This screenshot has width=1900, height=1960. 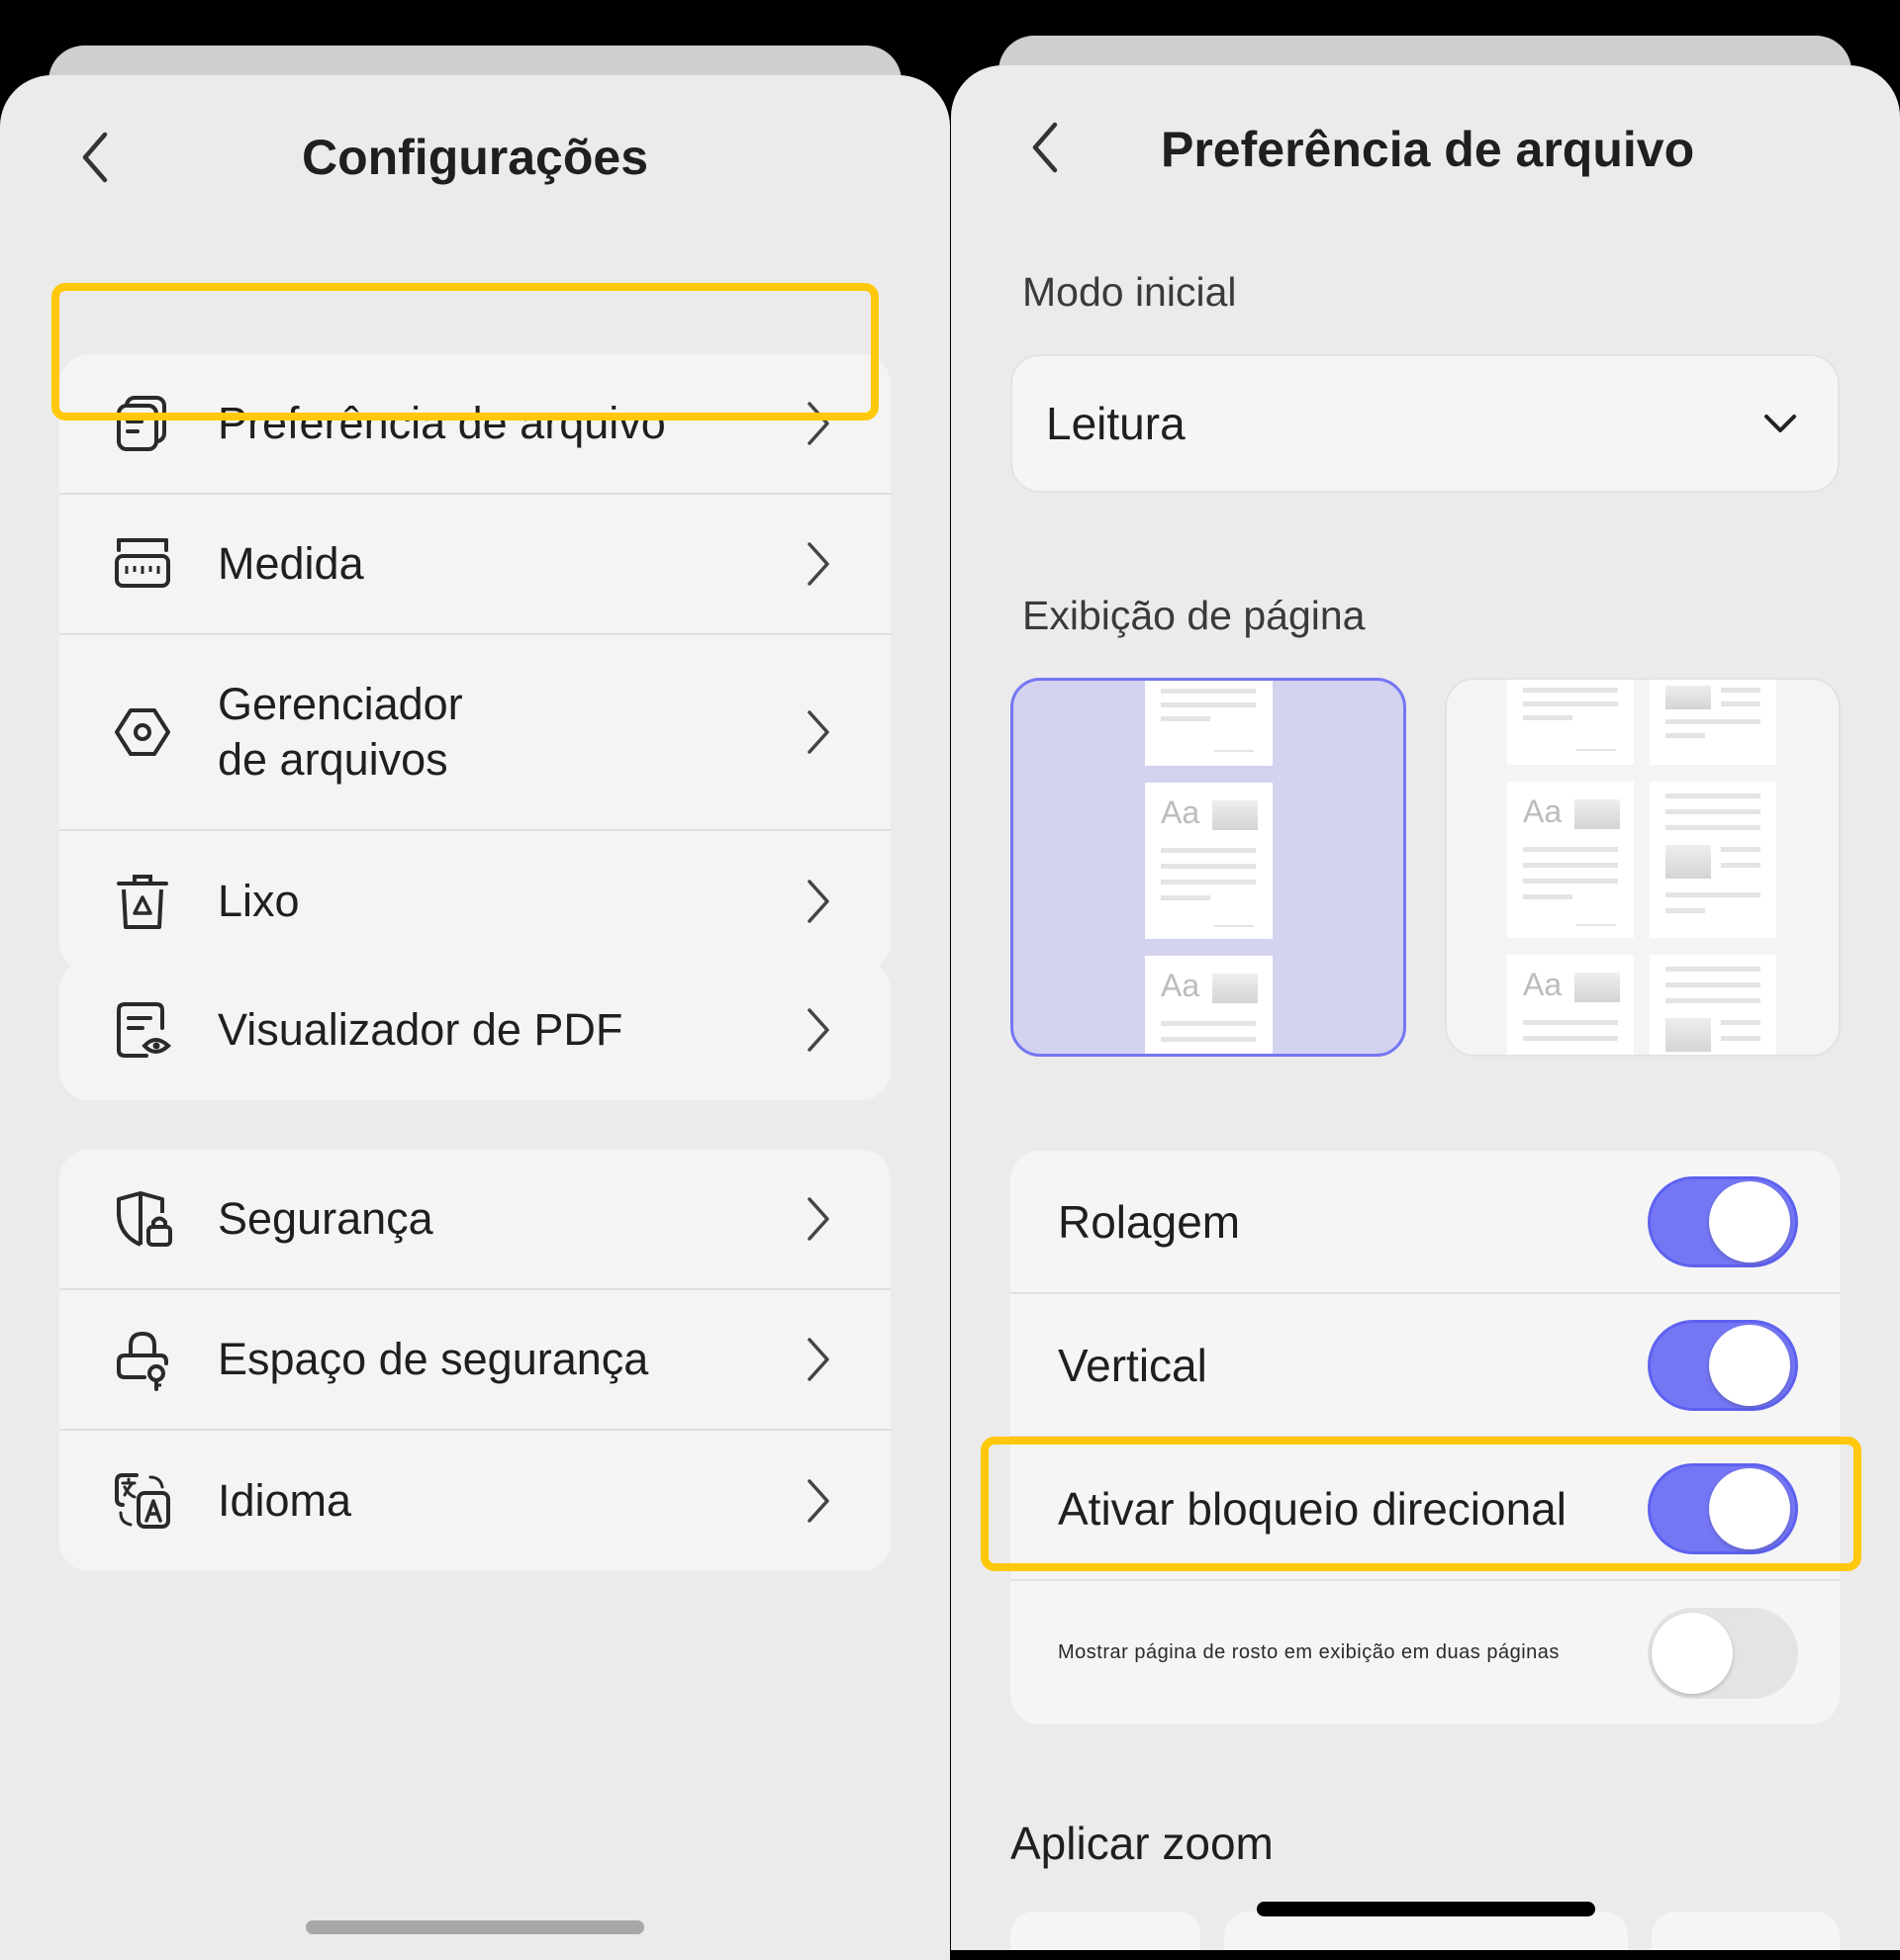 I want to click on language-icon, so click(x=142, y=1501).